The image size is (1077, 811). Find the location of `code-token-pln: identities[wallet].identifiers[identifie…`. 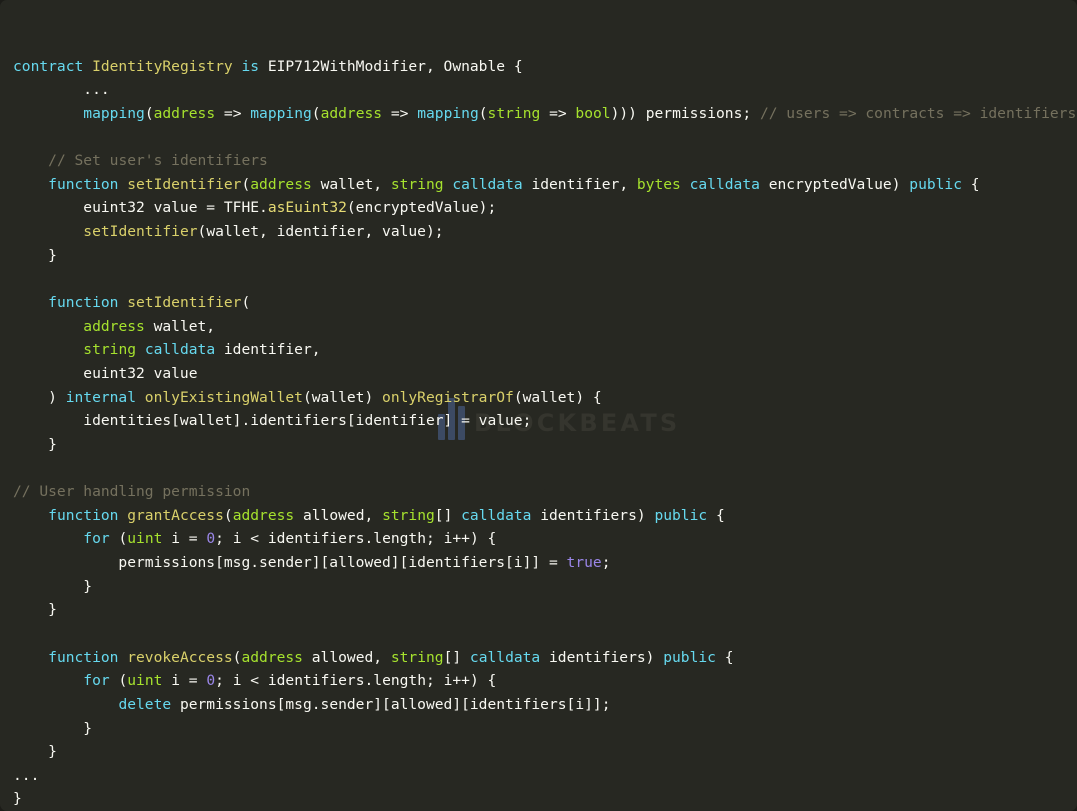

code-token-pln: identities[wallet].identifiers[identifie… is located at coordinates (272, 421).